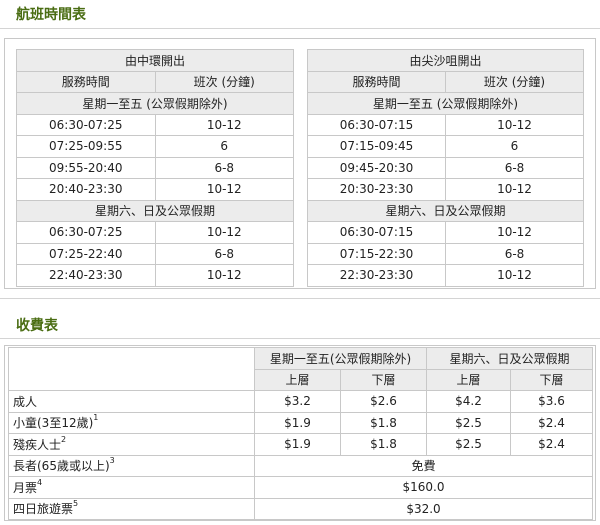 The width and height of the screenshot is (600, 525). Describe the element at coordinates (509, 358) in the screenshot. I see `fare-weekend-heading: 星期六、日及公眾假期` at that location.